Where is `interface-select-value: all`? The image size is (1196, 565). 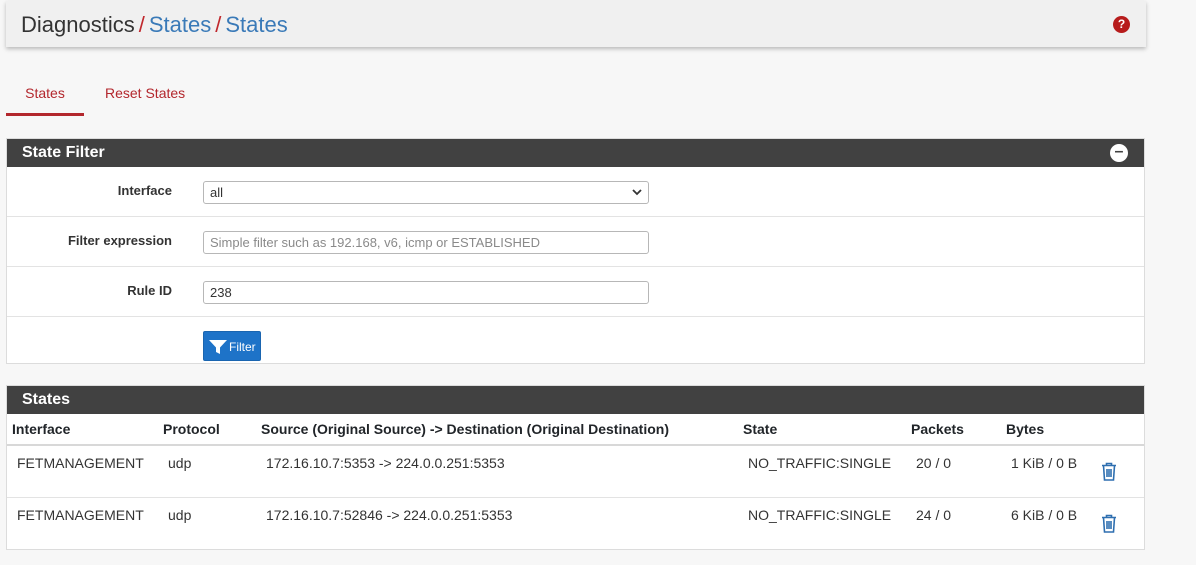 interface-select-value: all is located at coordinates (217, 192).